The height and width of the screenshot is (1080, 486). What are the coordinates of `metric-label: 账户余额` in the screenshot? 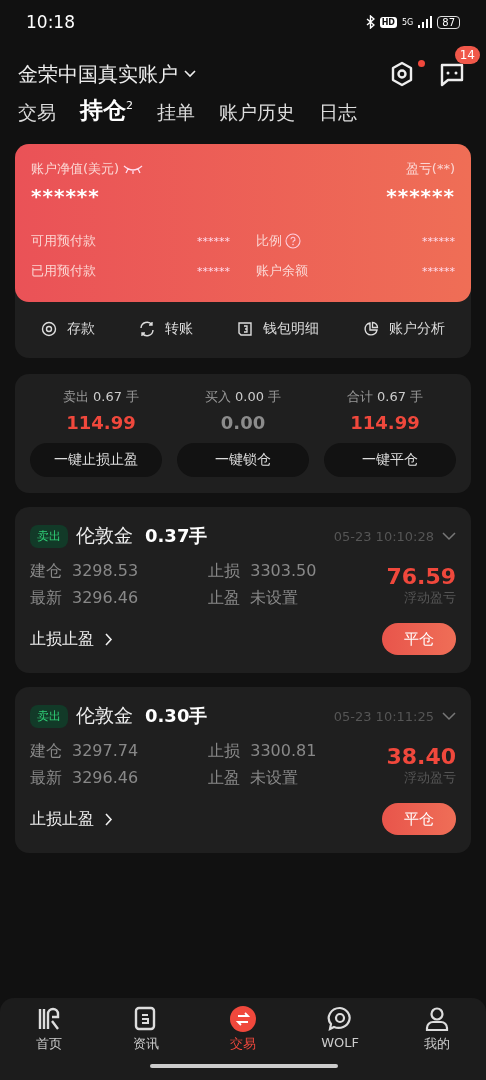 It's located at (282, 271).